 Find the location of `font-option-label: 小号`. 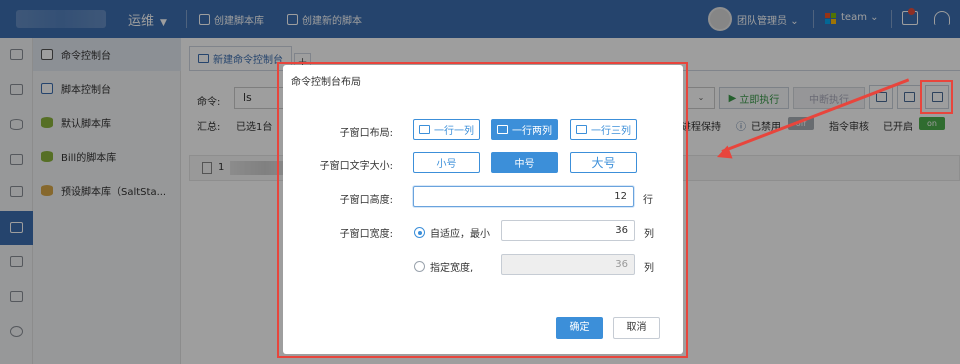

font-option-label: 小号 is located at coordinates (446, 164).